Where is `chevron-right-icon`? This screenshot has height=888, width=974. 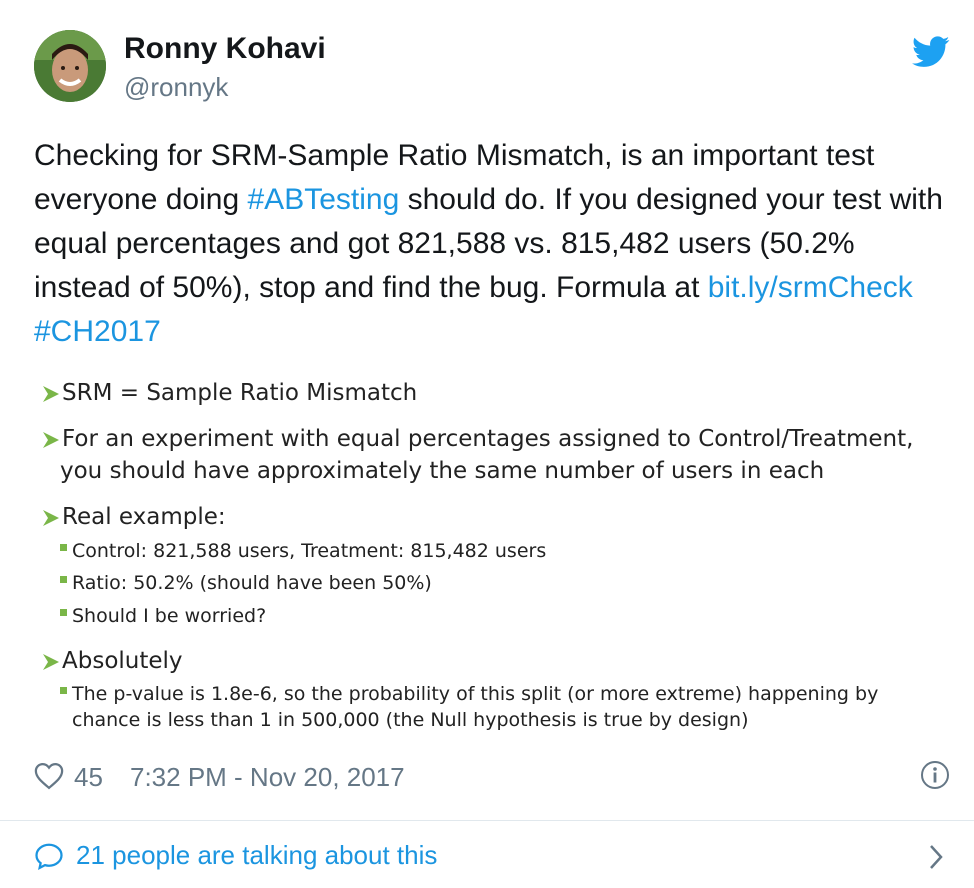
chevron-right-icon is located at coordinates (936, 857).